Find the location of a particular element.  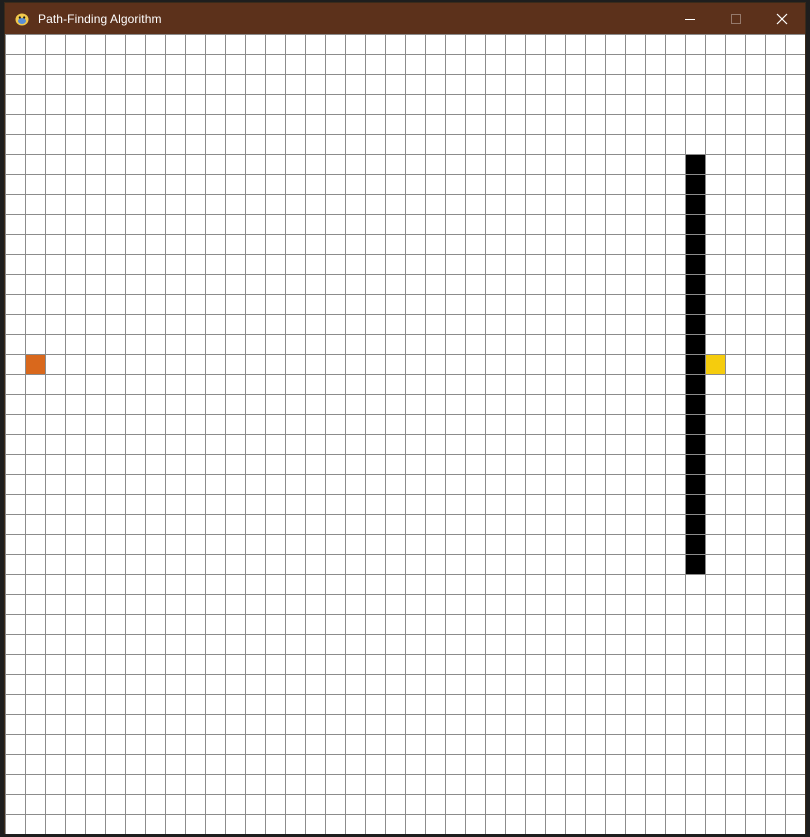

python-snake-icon is located at coordinates (22, 19).